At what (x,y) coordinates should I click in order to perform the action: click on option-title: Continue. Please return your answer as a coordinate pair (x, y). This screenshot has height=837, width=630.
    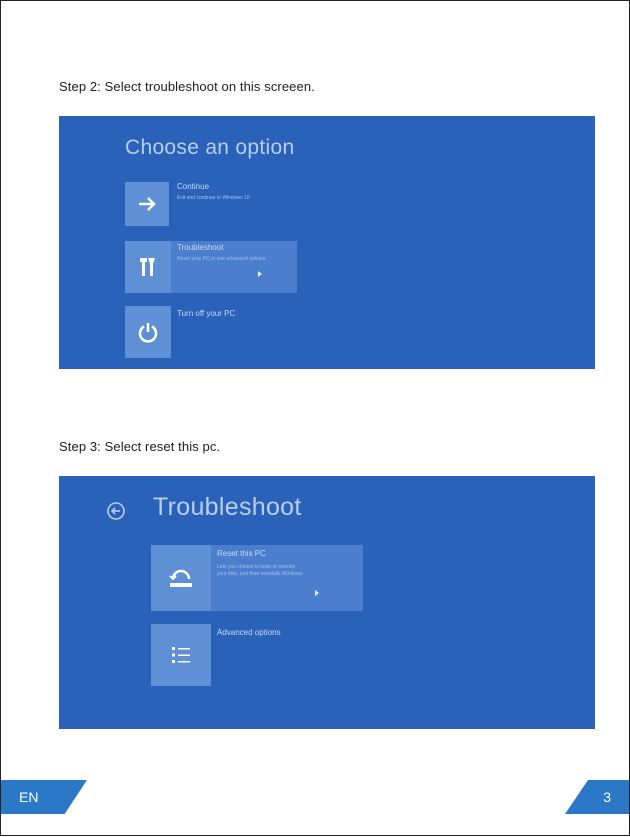
    Looking at the image, I should click on (193, 186).